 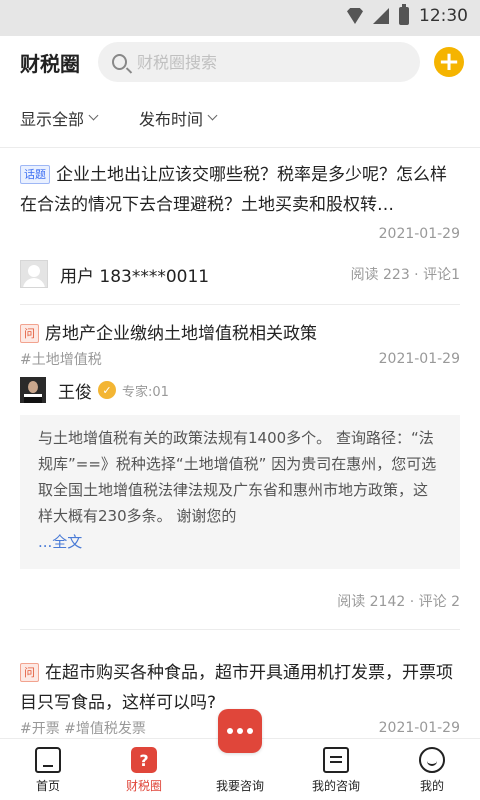 I want to click on filter-publish-time: 发布时间, so click(x=178, y=118).